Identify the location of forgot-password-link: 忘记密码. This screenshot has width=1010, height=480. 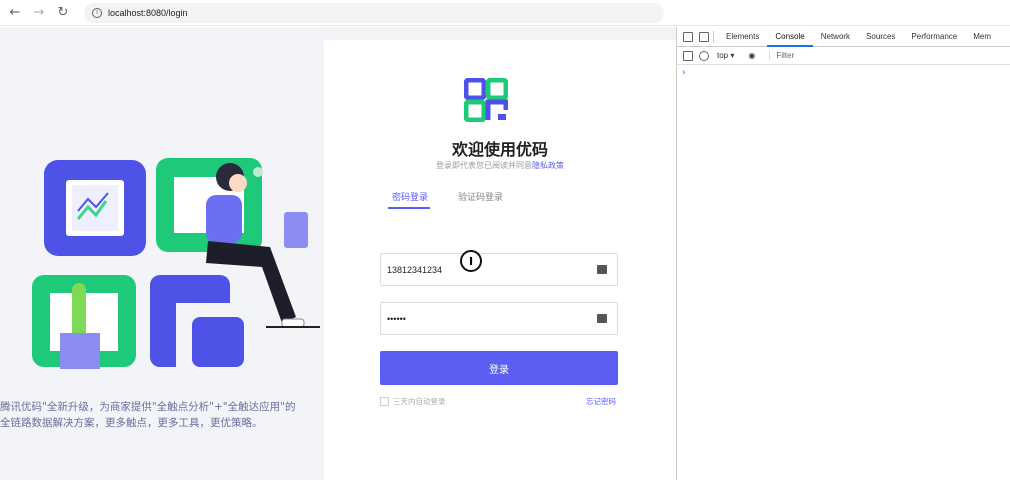
(601, 401).